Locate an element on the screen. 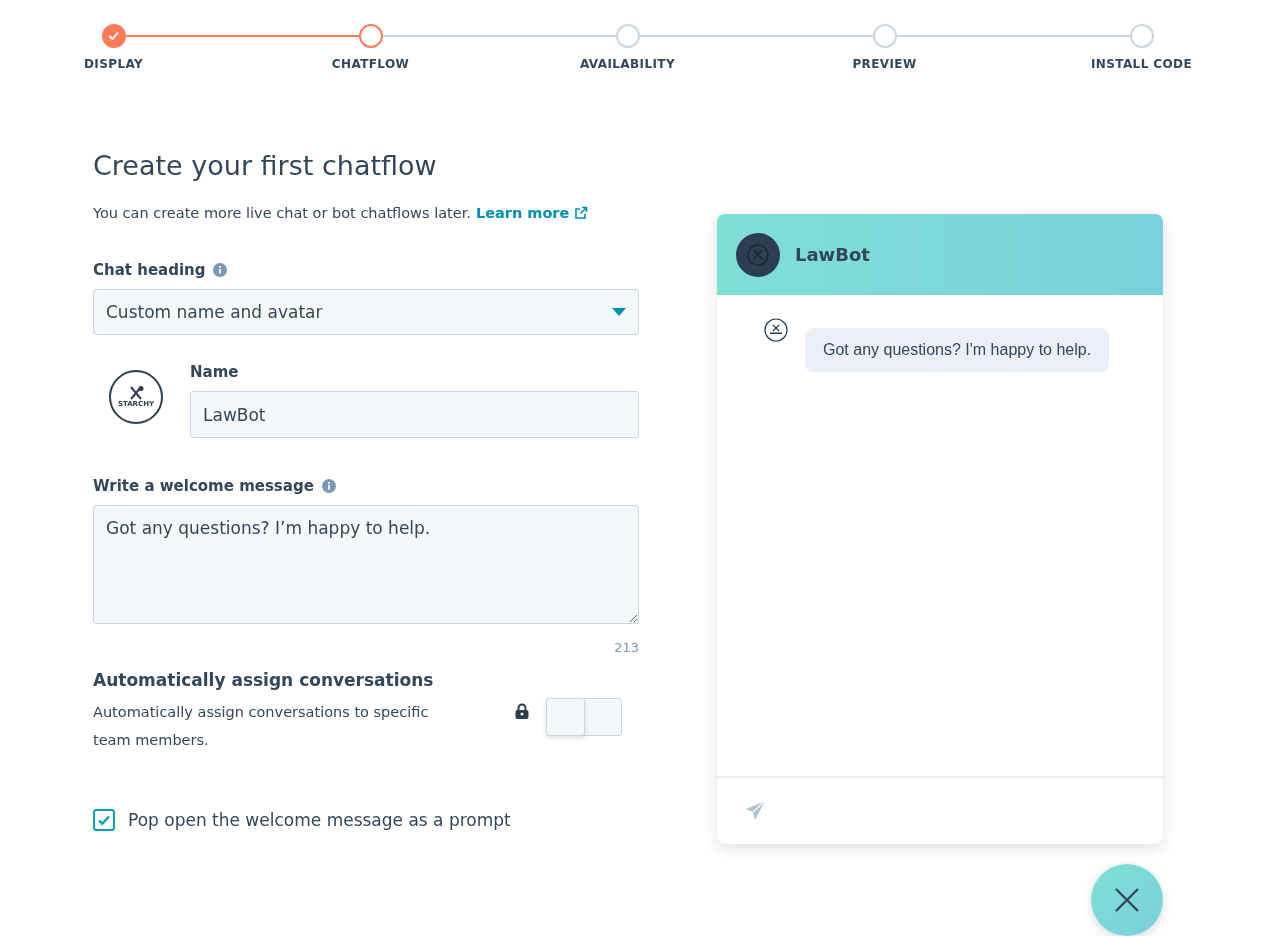  caret-icon is located at coordinates (619, 312).